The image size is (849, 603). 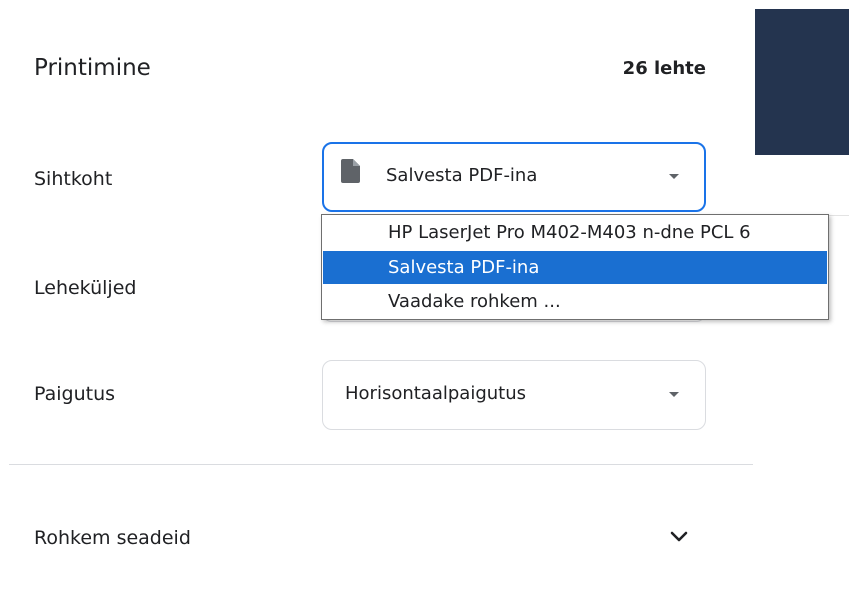 I want to click on dropdown-option-save-as-pdf: Salvesta PDF-ina, so click(x=575, y=267).